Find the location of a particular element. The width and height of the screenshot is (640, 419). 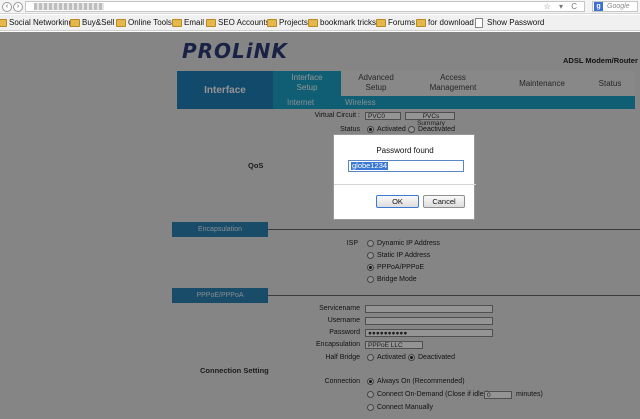

bookmark-seo-accounts: SEO Accounts is located at coordinates (238, 23).